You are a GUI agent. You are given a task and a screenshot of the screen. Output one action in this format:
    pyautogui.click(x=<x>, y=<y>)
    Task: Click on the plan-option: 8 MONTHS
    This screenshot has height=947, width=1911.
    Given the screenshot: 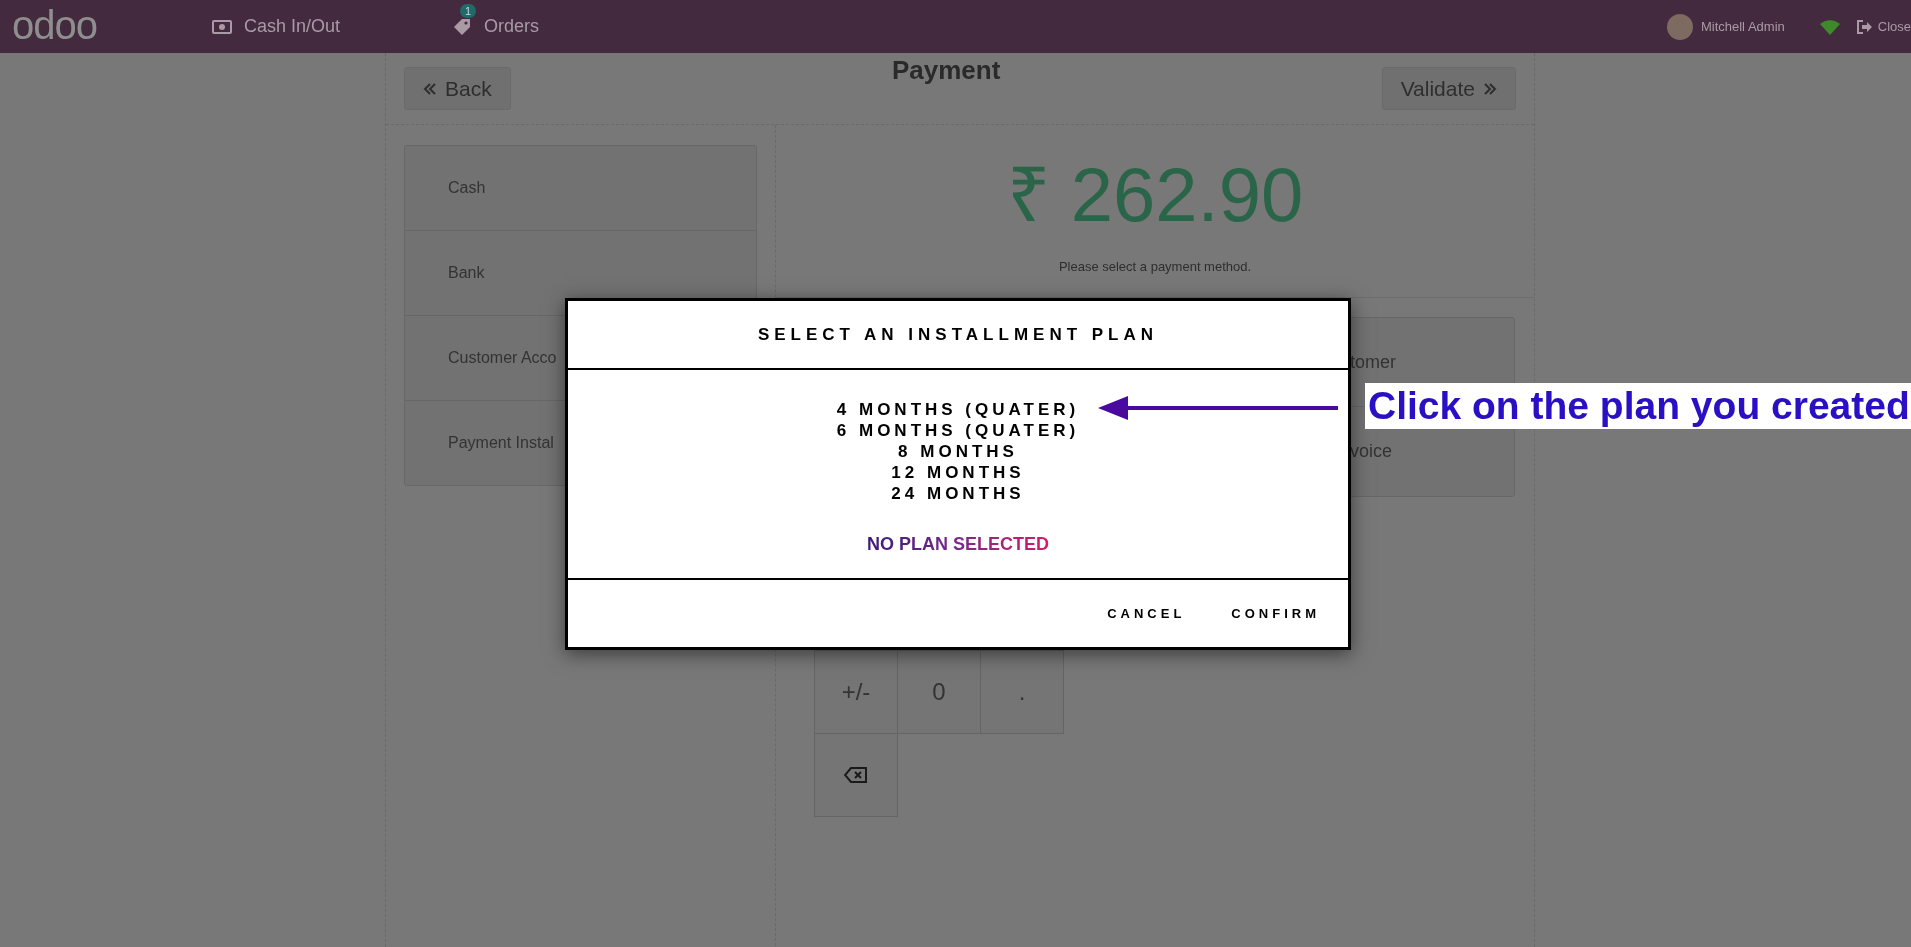 What is the action you would take?
    pyautogui.click(x=958, y=451)
    